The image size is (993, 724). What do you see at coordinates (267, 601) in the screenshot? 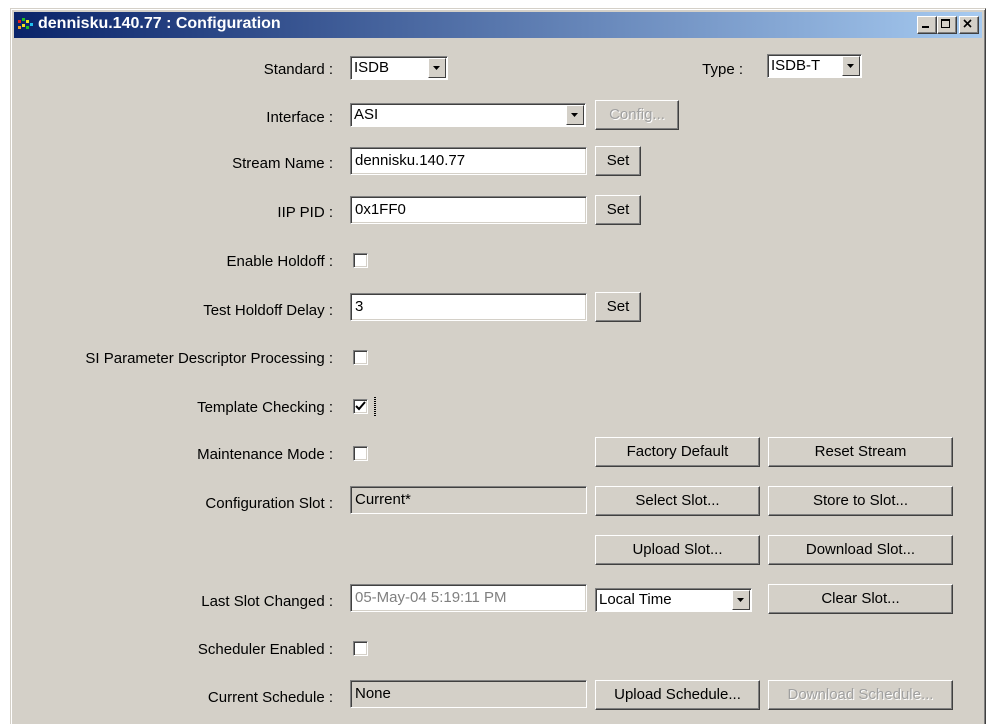
I see `last-slot-changed-label: Last Slot Changed :` at bounding box center [267, 601].